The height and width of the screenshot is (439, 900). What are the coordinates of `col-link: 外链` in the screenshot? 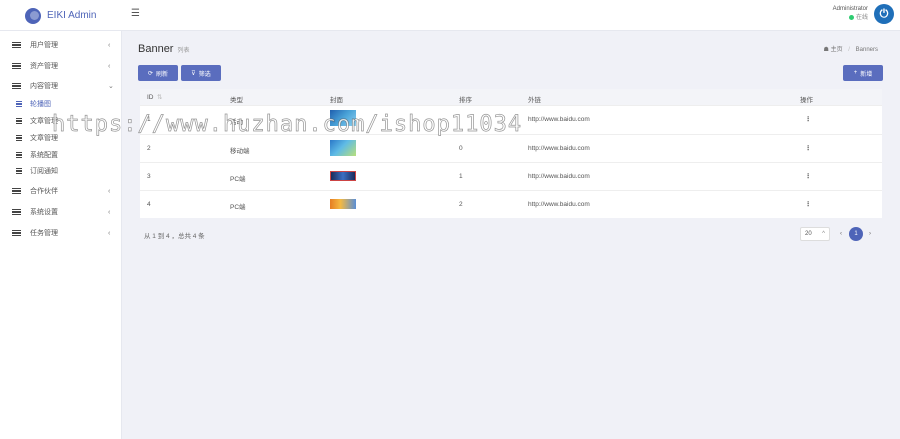 It's located at (534, 100).